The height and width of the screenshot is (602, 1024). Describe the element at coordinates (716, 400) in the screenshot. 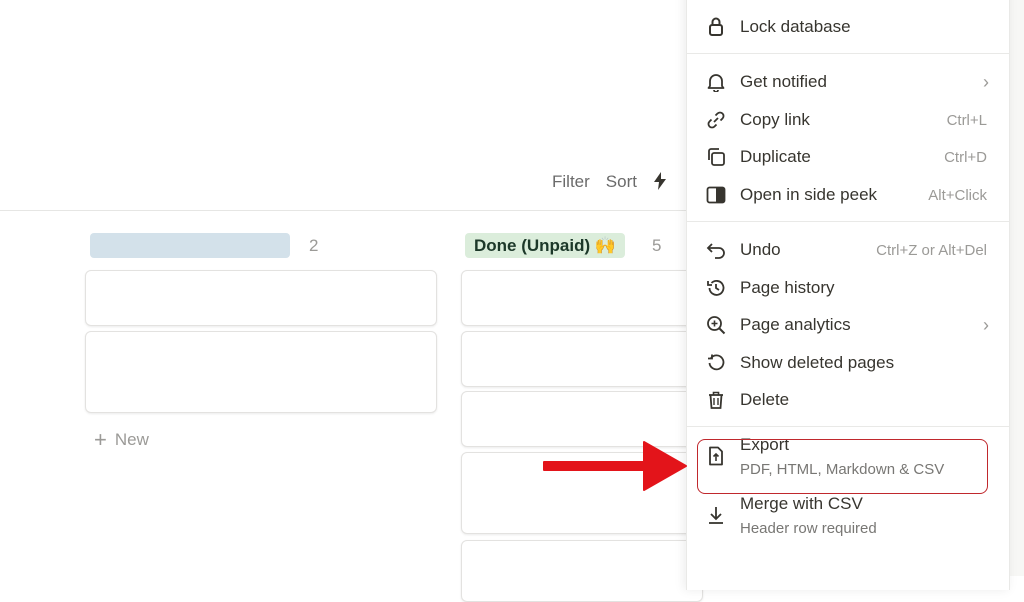

I see `trash-icon` at that location.